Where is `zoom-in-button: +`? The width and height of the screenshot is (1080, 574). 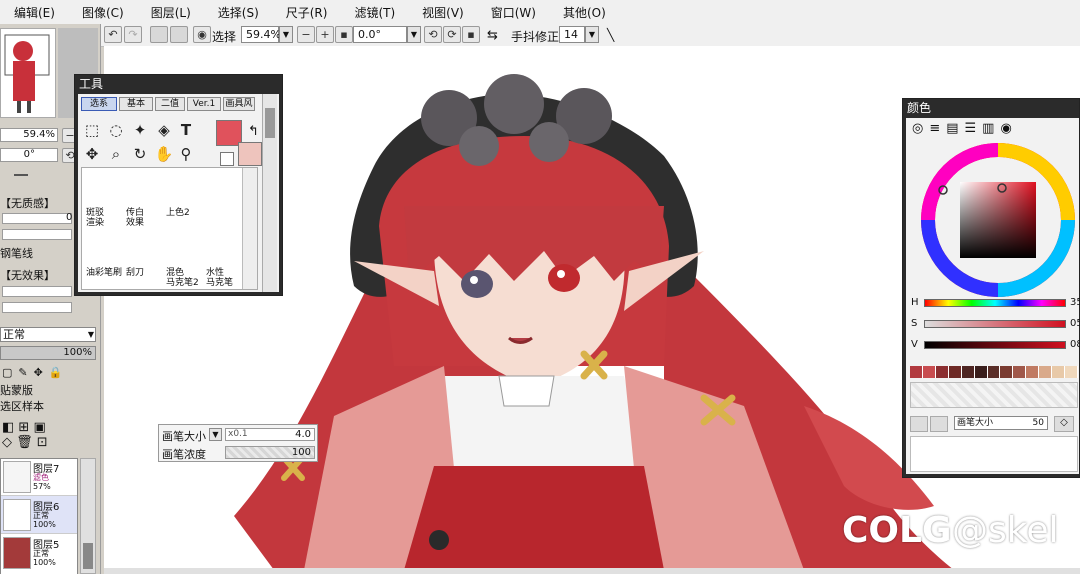 zoom-in-button: + is located at coordinates (325, 34).